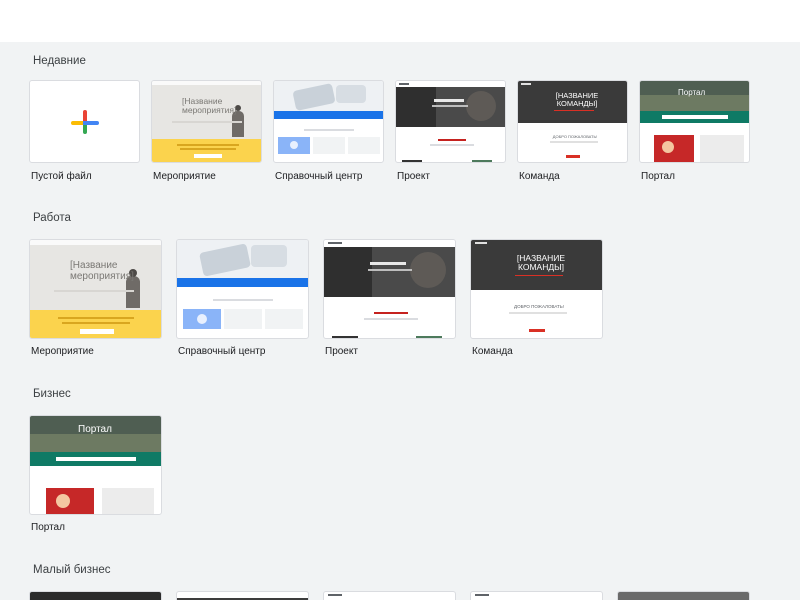 This screenshot has height=600, width=800. What do you see at coordinates (61, 176) in the screenshot?
I see `template-label: Пустой файл` at bounding box center [61, 176].